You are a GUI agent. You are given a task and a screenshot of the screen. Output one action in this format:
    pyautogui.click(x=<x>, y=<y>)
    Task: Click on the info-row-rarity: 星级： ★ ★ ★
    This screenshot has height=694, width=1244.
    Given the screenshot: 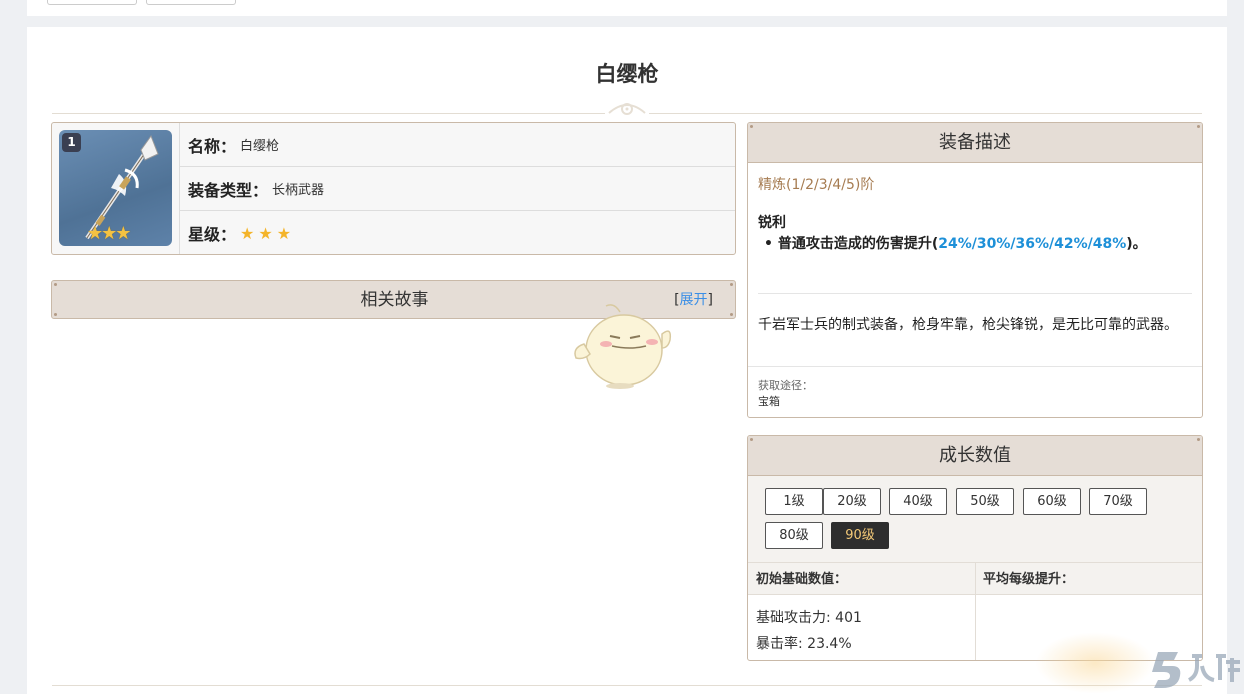 What is the action you would take?
    pyautogui.click(x=457, y=232)
    